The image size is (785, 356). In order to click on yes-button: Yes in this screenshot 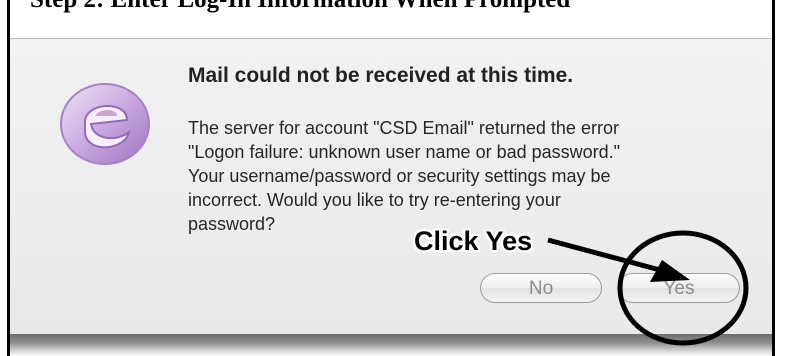, I will do `click(679, 288)`.